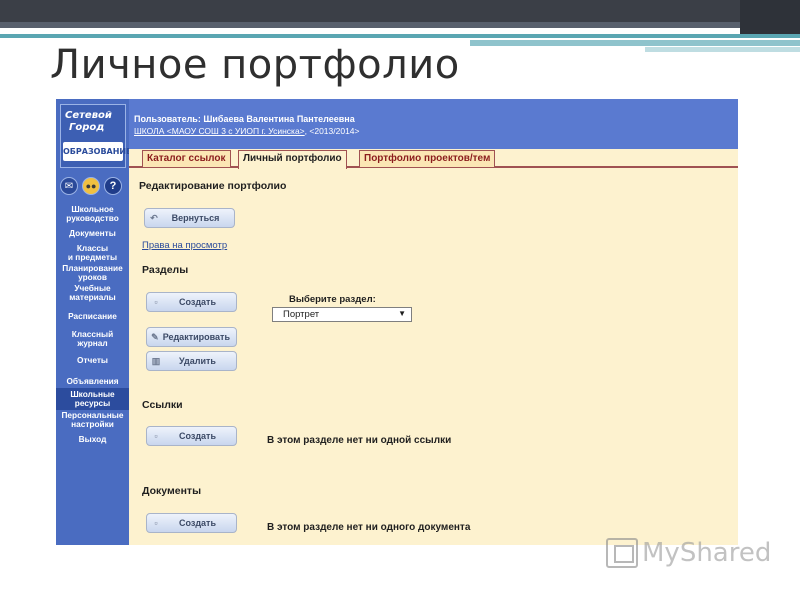  I want to click on sidebar-item-school-guide: Школьное руководство, so click(92, 213).